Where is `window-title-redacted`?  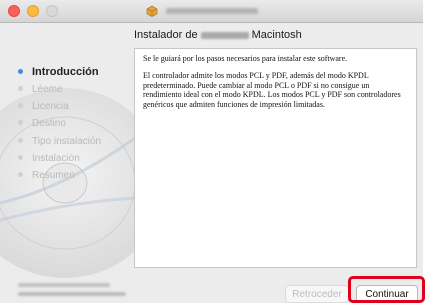
window-title-redacted is located at coordinates (212, 11).